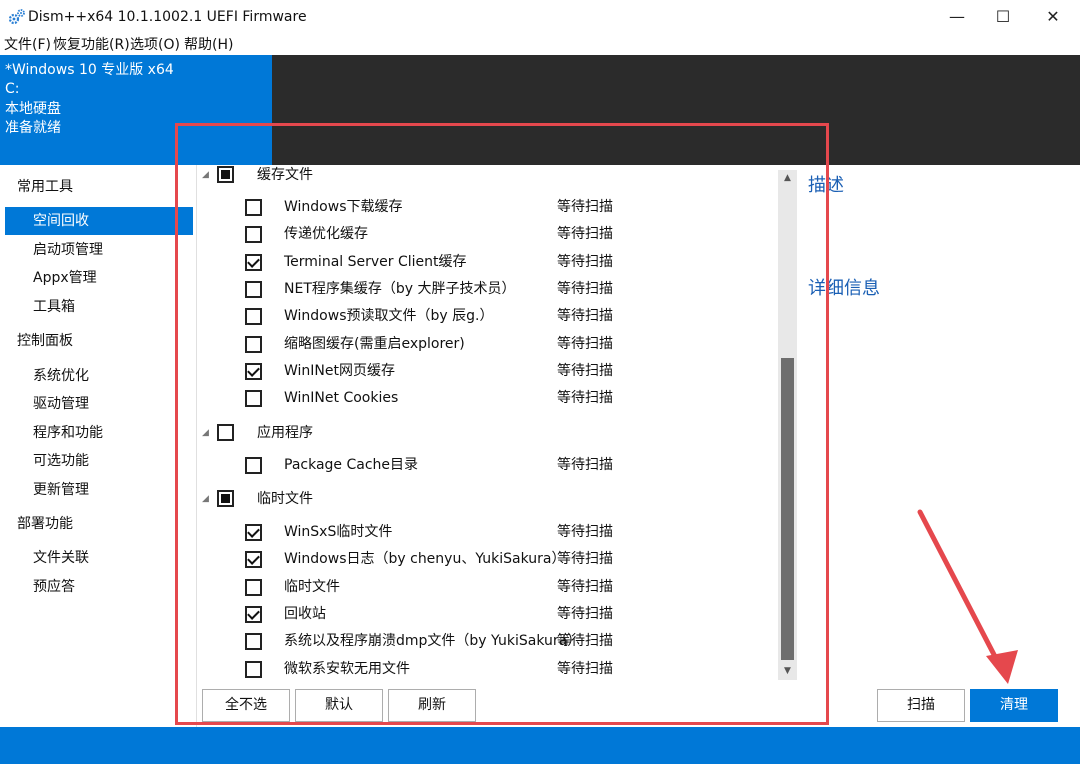 The width and height of the screenshot is (1080, 764). Describe the element at coordinates (33, 109) in the screenshot. I see `drive-type: 本地硬盘` at that location.